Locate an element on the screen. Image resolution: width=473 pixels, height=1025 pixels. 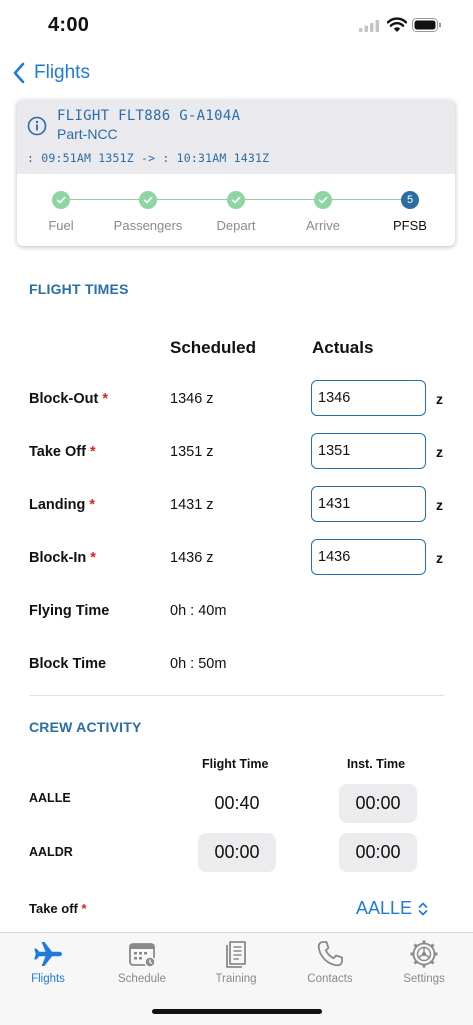
flight-type: Part-NCC is located at coordinates (87, 134).